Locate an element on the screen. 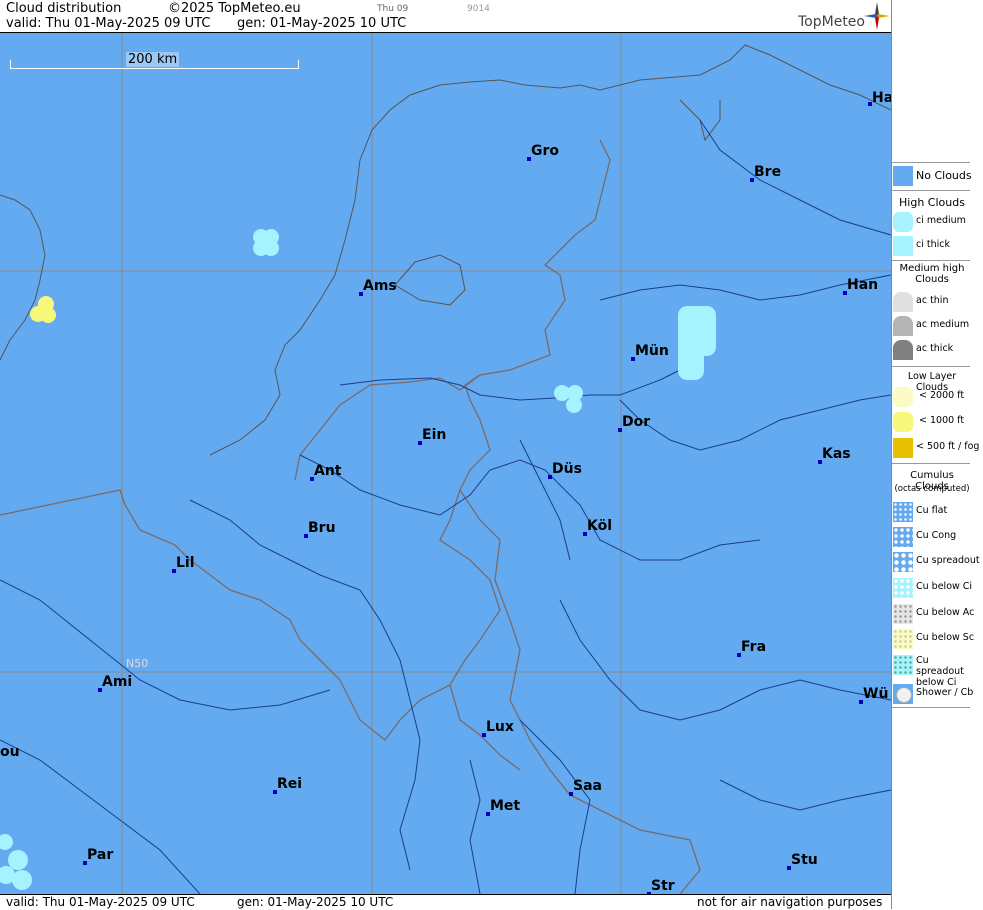  city-marker: Ein is located at coordinates (432, 436).